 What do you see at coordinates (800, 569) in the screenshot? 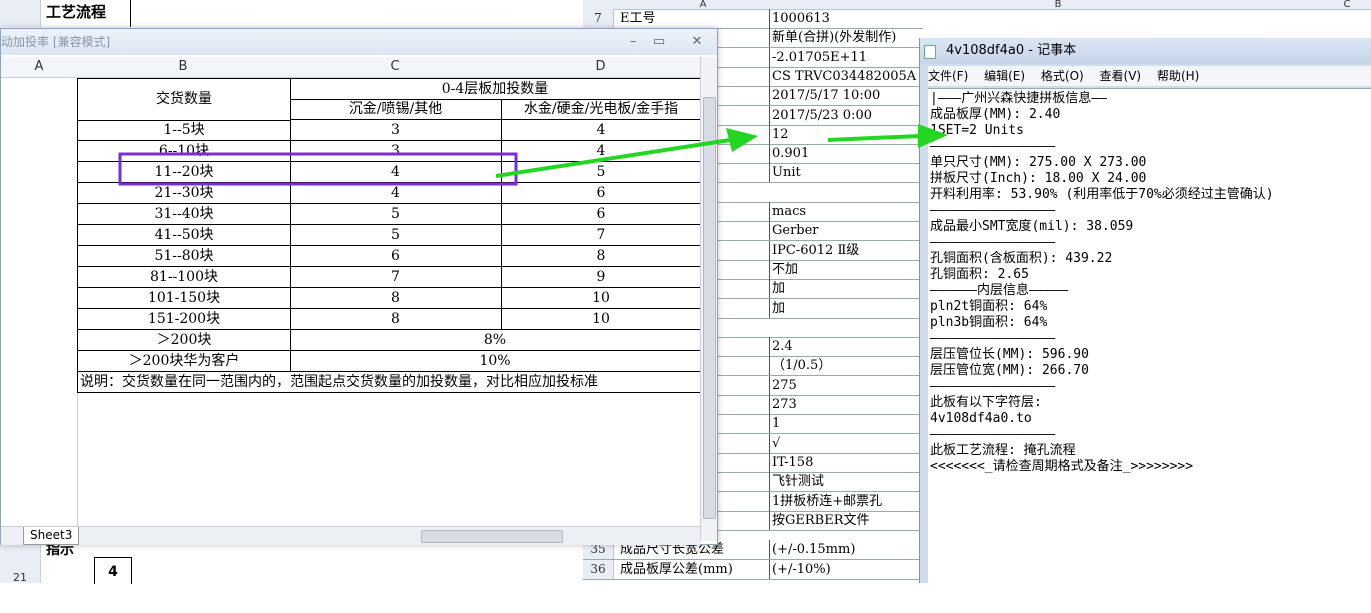
I see `row-value: (+/-10%)` at bounding box center [800, 569].